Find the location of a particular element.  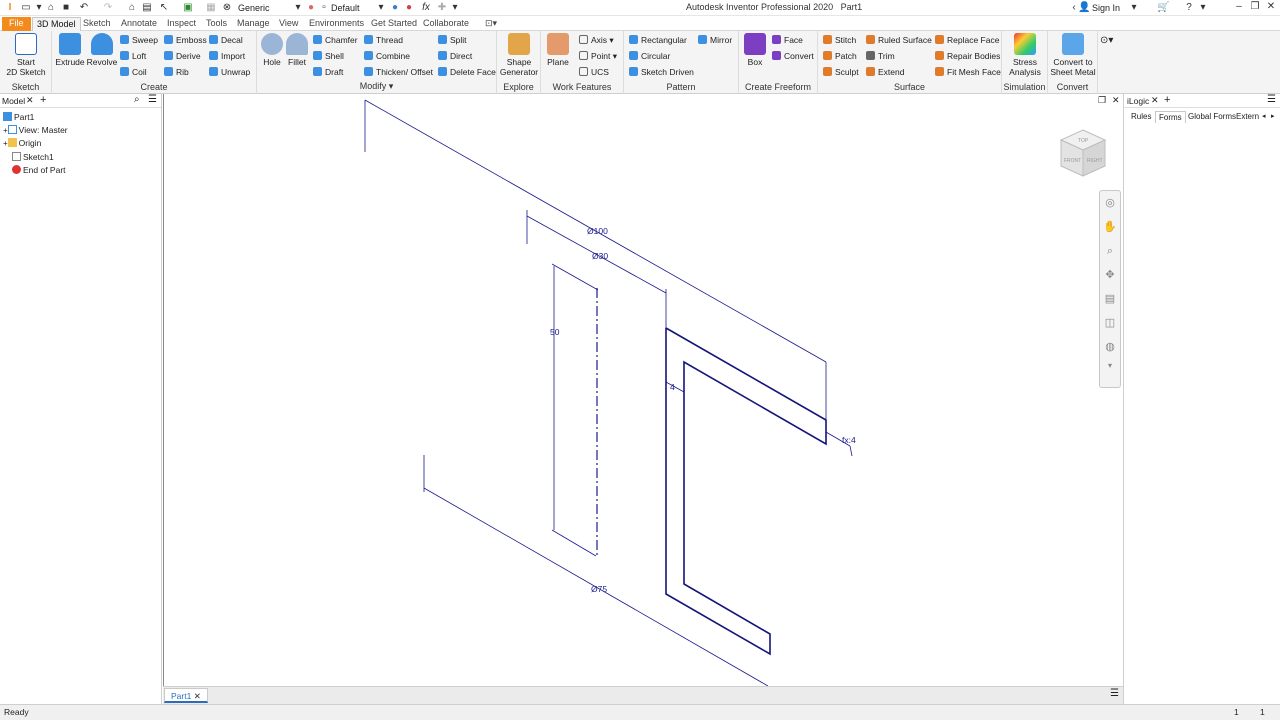

tree-item-sketch1: Sketch1 is located at coordinates (33, 157).